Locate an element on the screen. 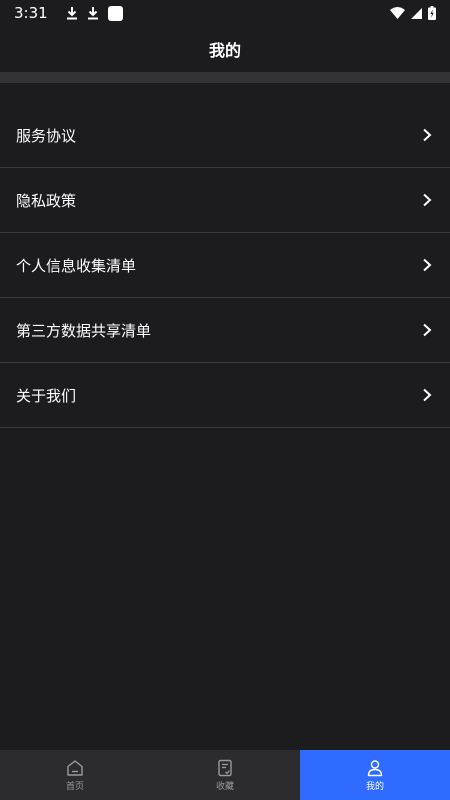  menu-item-label: 第三方数据共享清单 is located at coordinates (84, 330).